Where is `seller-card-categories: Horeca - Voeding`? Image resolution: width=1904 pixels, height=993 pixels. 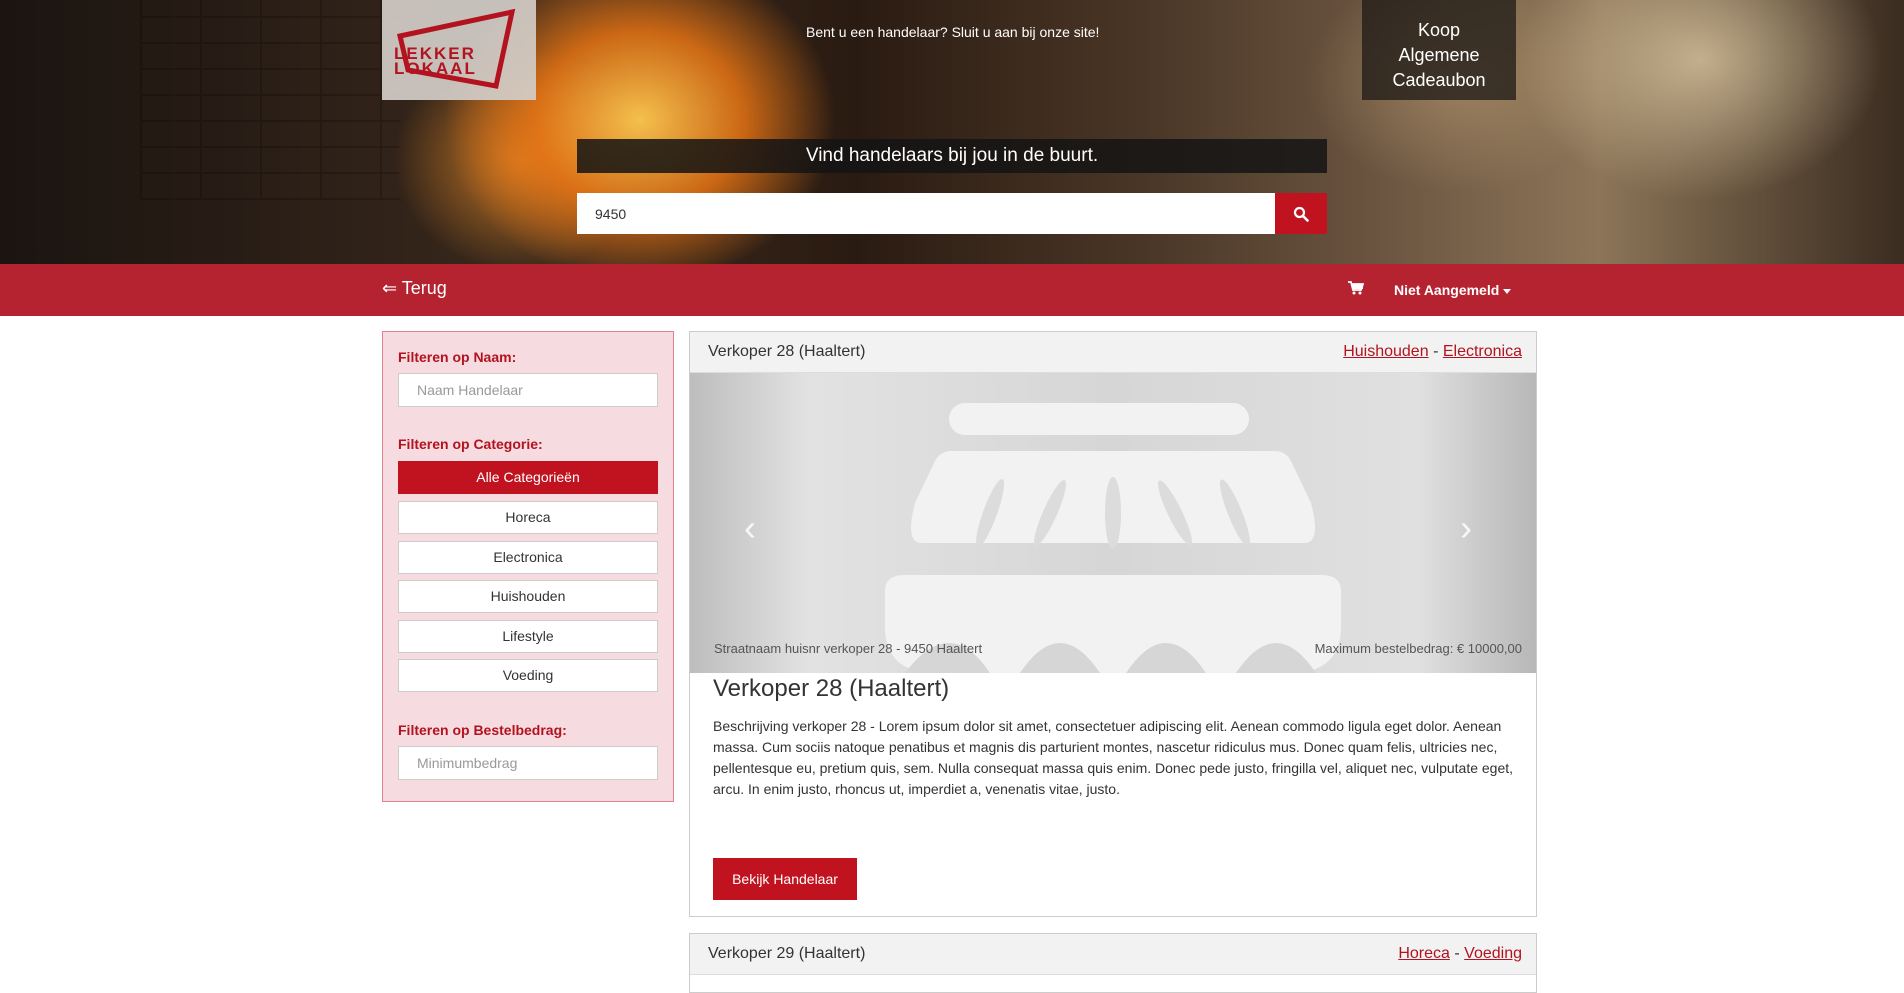
seller-card-categories: Horeca - Voeding is located at coordinates (1460, 954).